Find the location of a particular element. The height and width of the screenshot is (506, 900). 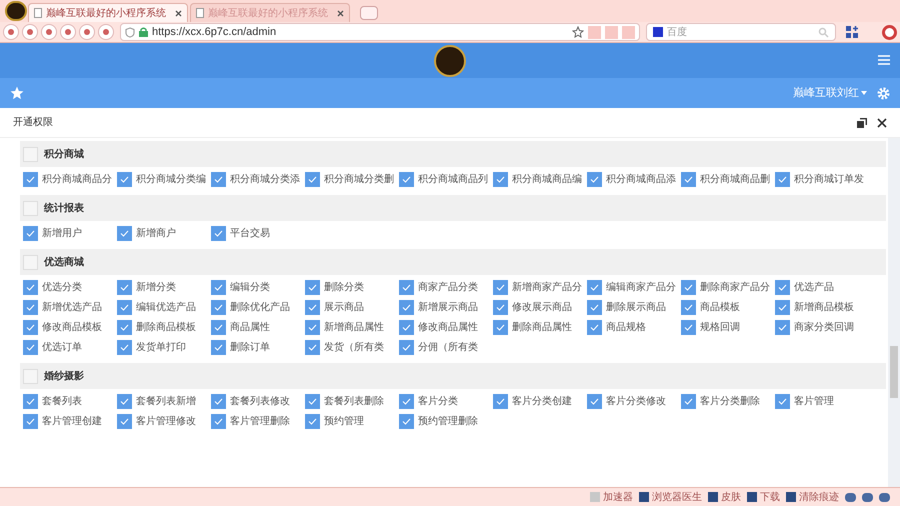

new-tab-button is located at coordinates (369, 13).